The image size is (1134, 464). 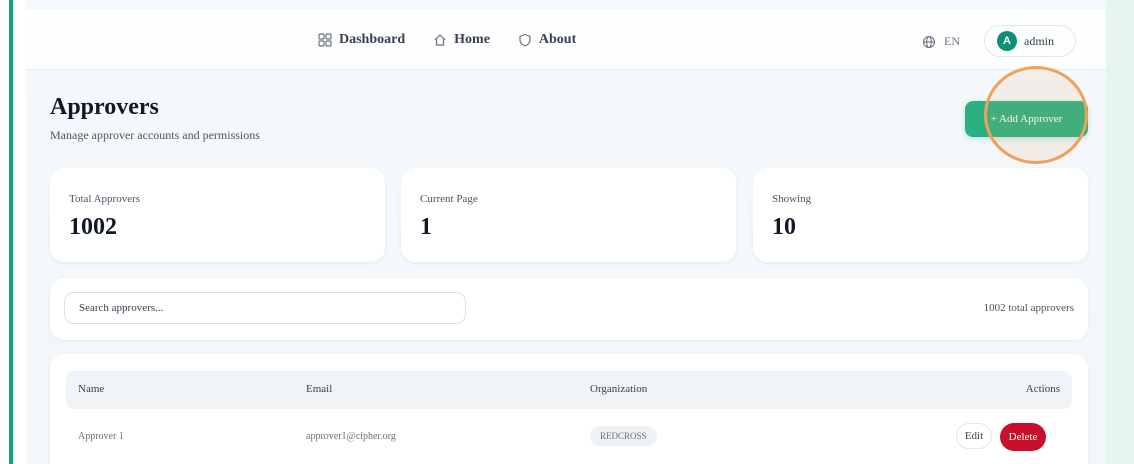 I want to click on nav-about: About, so click(x=547, y=40).